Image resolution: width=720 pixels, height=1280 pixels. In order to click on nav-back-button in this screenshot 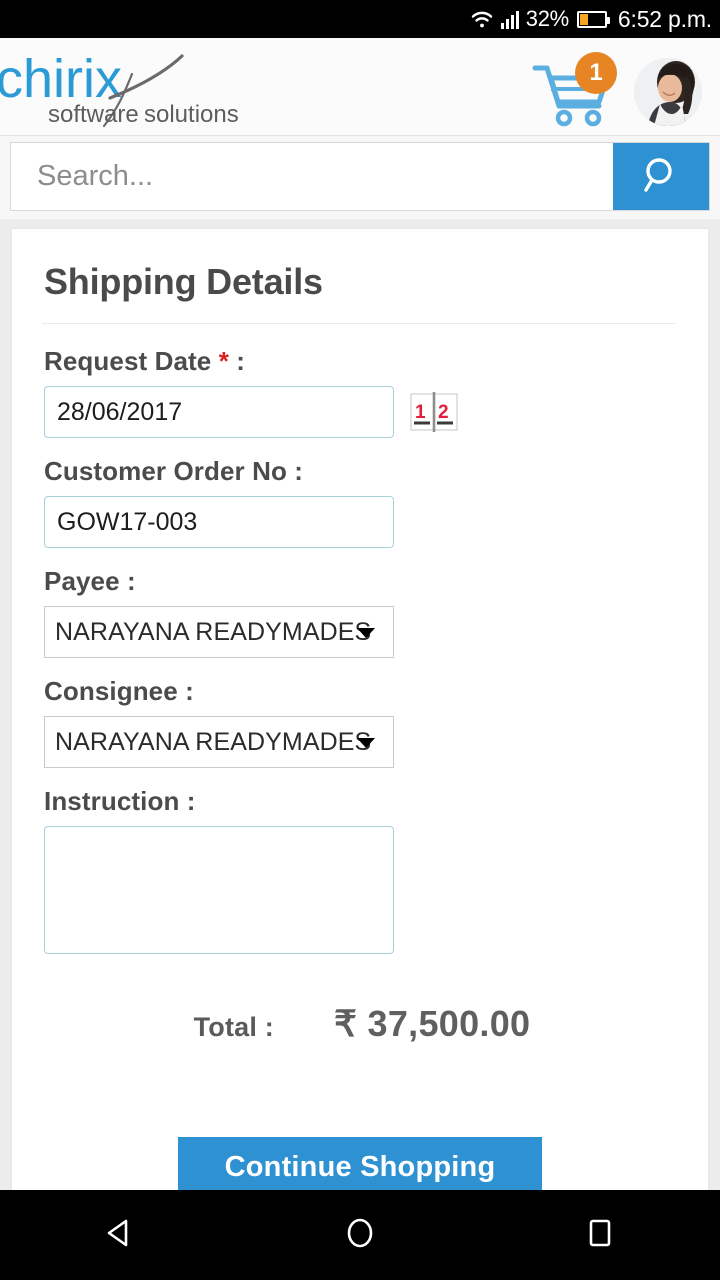, I will do `click(120, 1235)`.